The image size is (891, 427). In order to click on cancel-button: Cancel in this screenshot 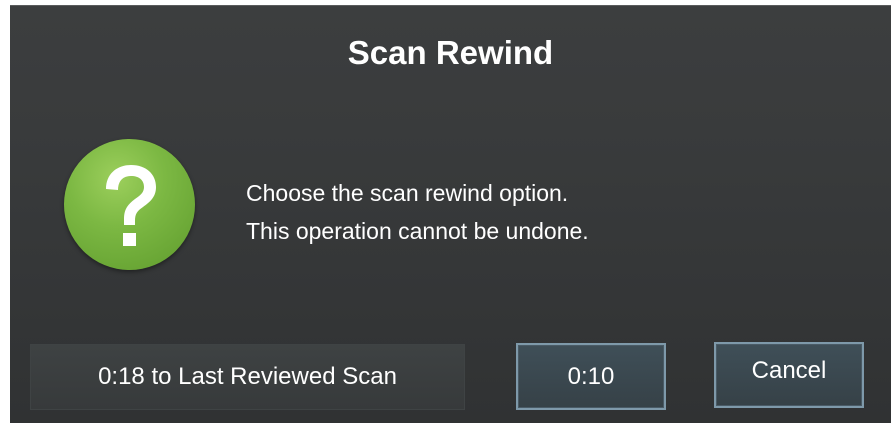, I will do `click(789, 375)`.